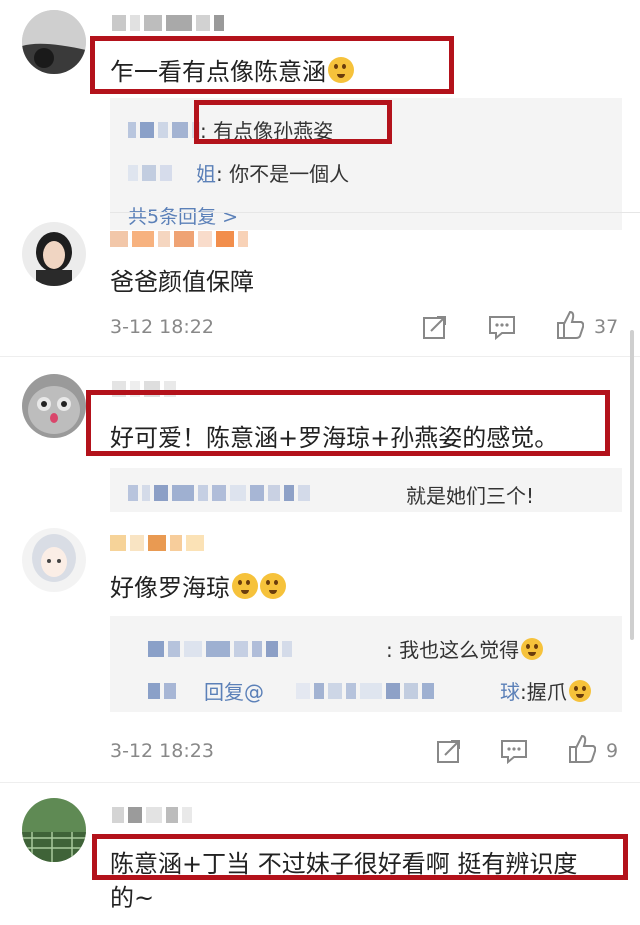 The image size is (640, 925). Describe the element at coordinates (132, 898) in the screenshot. I see `comment-text-continued: 的~` at that location.